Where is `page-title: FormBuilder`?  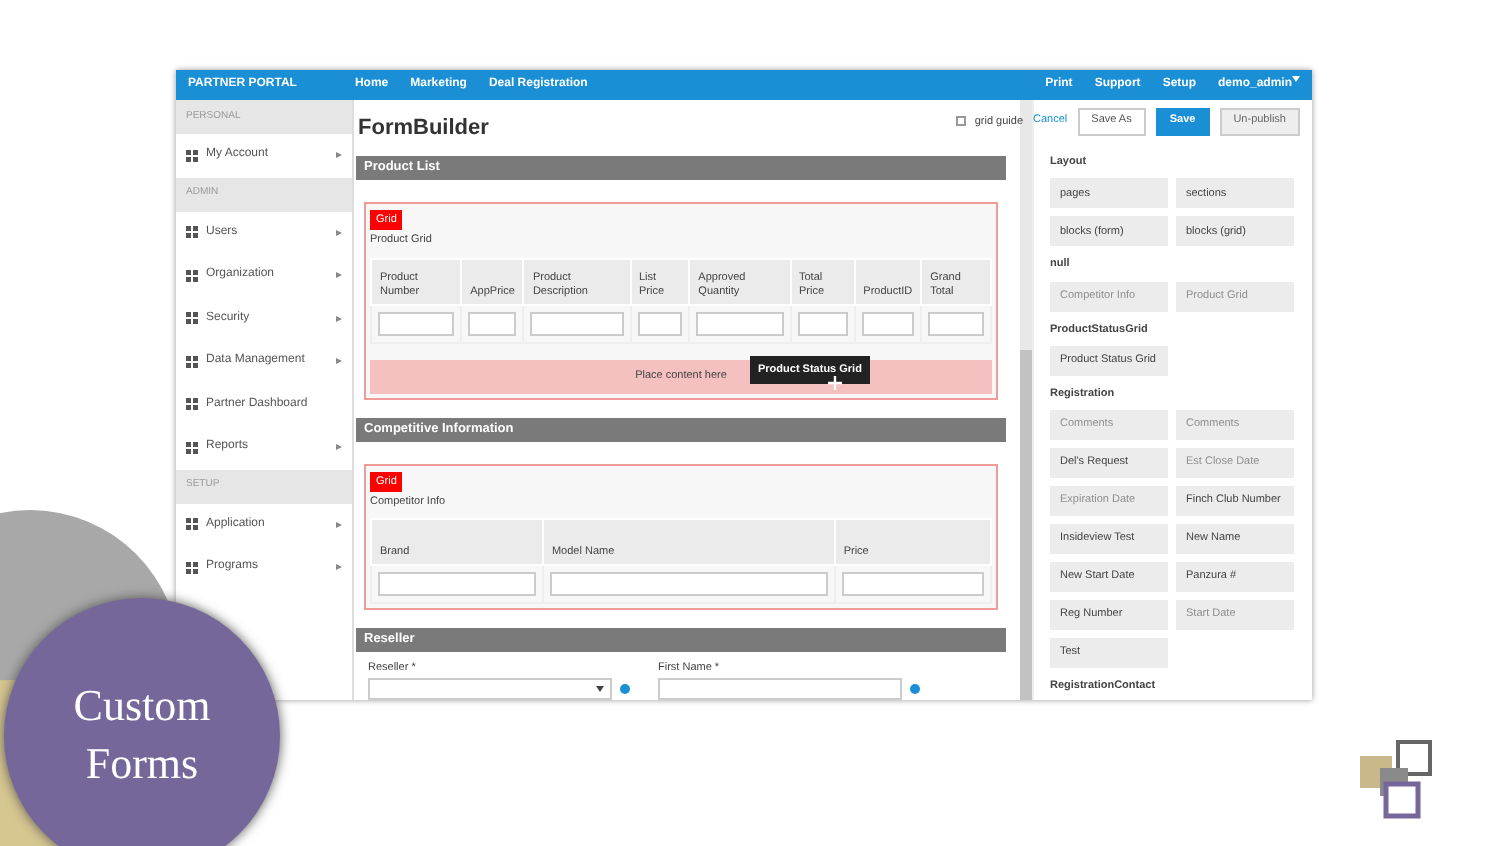 page-title: FormBuilder is located at coordinates (422, 129).